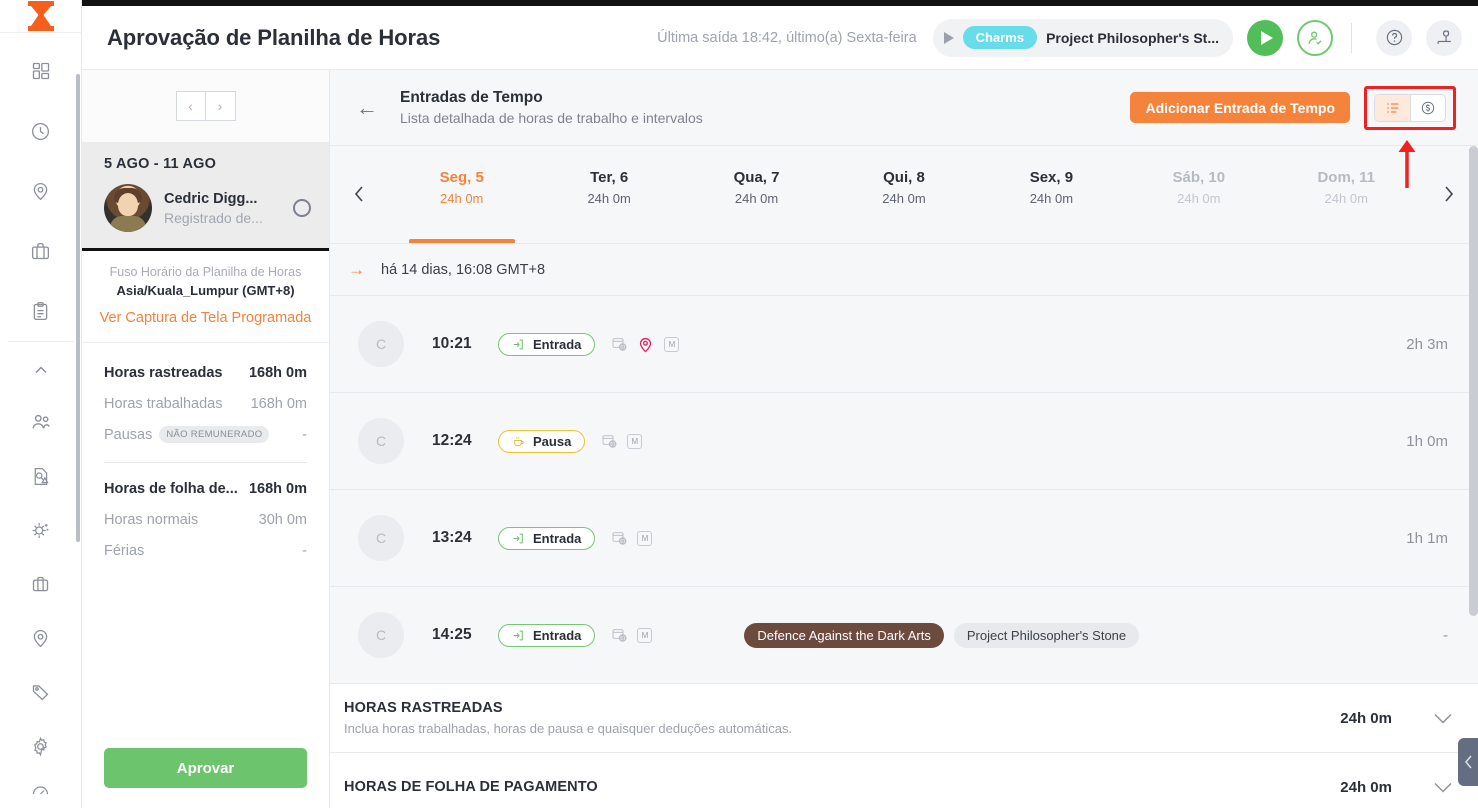 The width and height of the screenshot is (1478, 808). Describe the element at coordinates (1366, 718) in the screenshot. I see `summary-value: 24h 0m` at that location.